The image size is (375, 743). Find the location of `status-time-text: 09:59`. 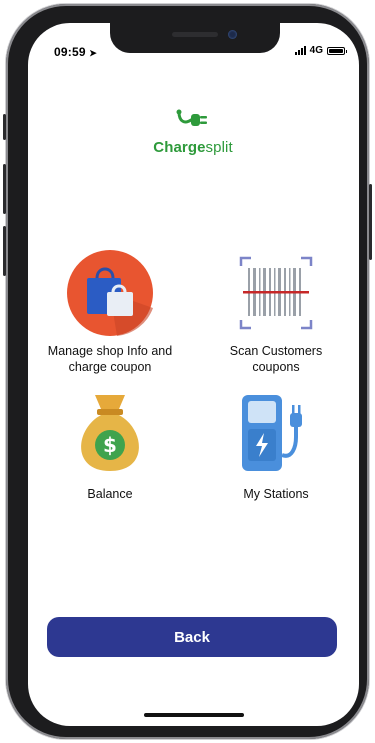

status-time-text: 09:59 is located at coordinates (70, 52).